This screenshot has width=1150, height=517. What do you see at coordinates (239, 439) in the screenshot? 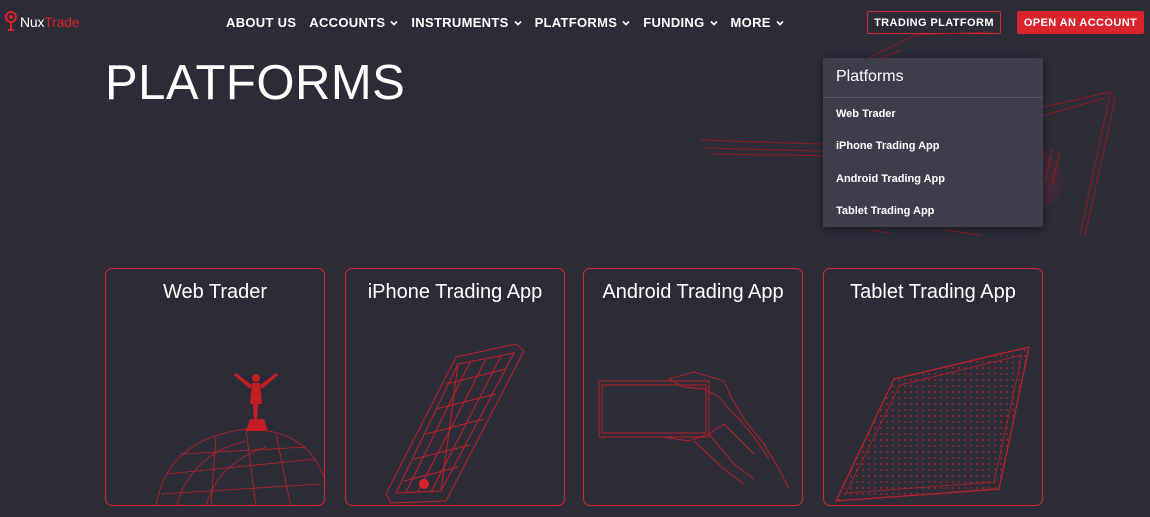
I see `globe-man-icon` at bounding box center [239, 439].